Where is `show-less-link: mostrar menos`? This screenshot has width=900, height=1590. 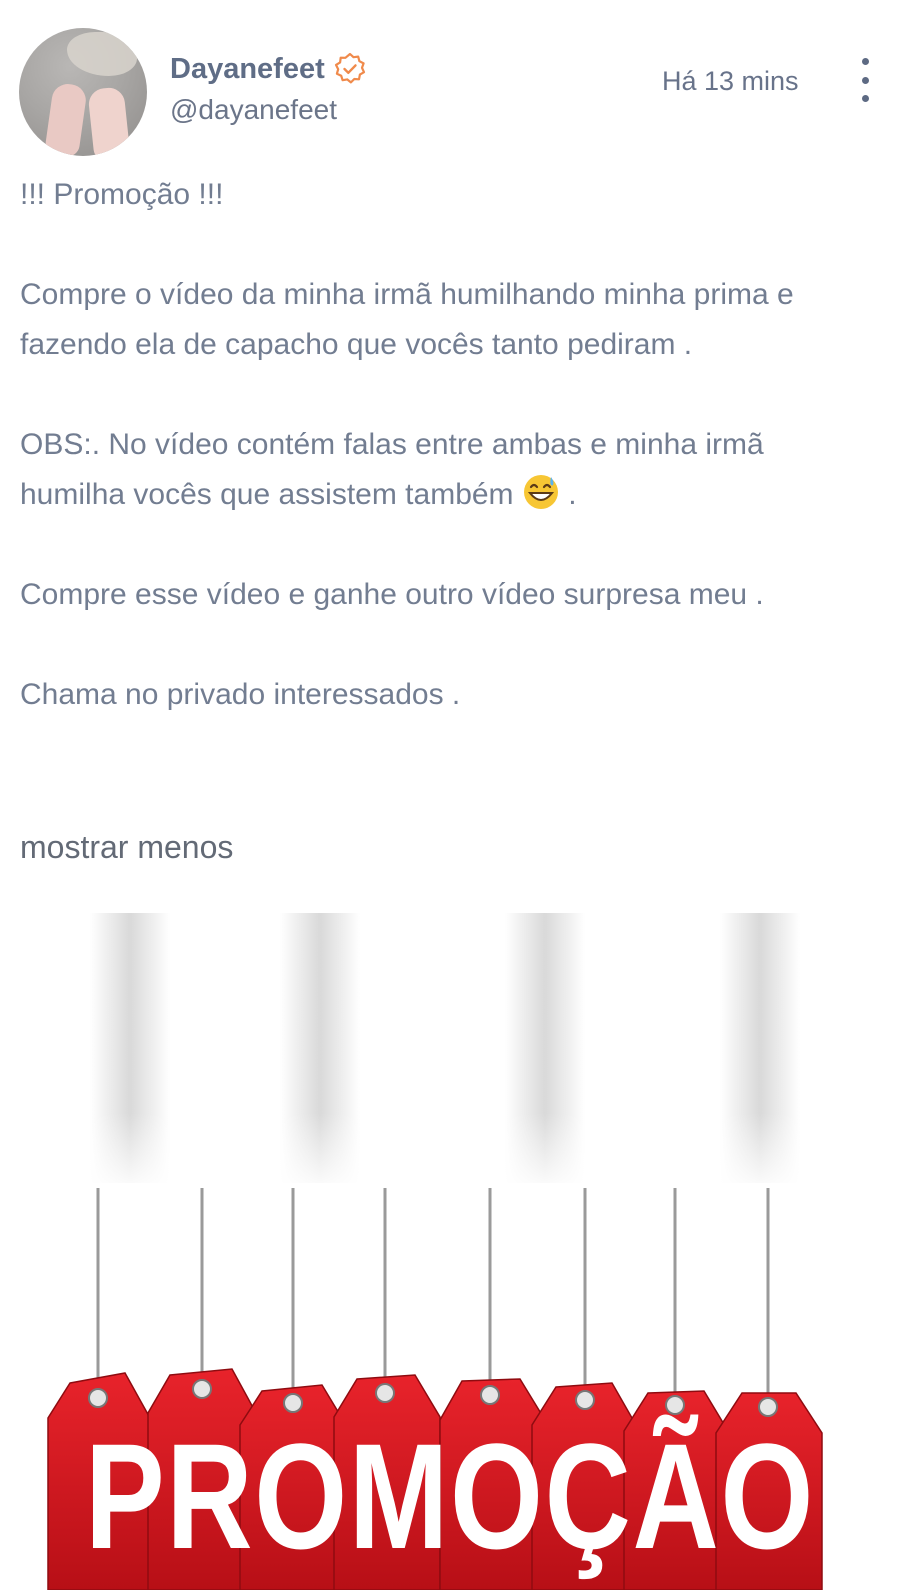 show-less-link: mostrar menos is located at coordinates (126, 847).